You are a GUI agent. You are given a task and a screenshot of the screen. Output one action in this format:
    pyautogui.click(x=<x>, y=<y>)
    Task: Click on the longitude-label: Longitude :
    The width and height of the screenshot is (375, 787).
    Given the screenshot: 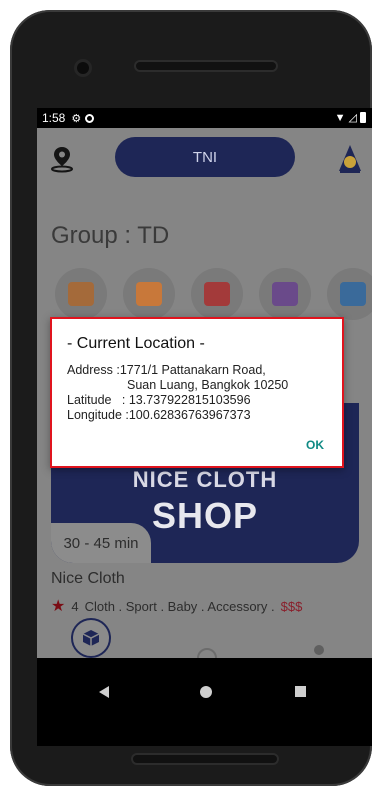 What is the action you would take?
    pyautogui.click(x=98, y=415)
    